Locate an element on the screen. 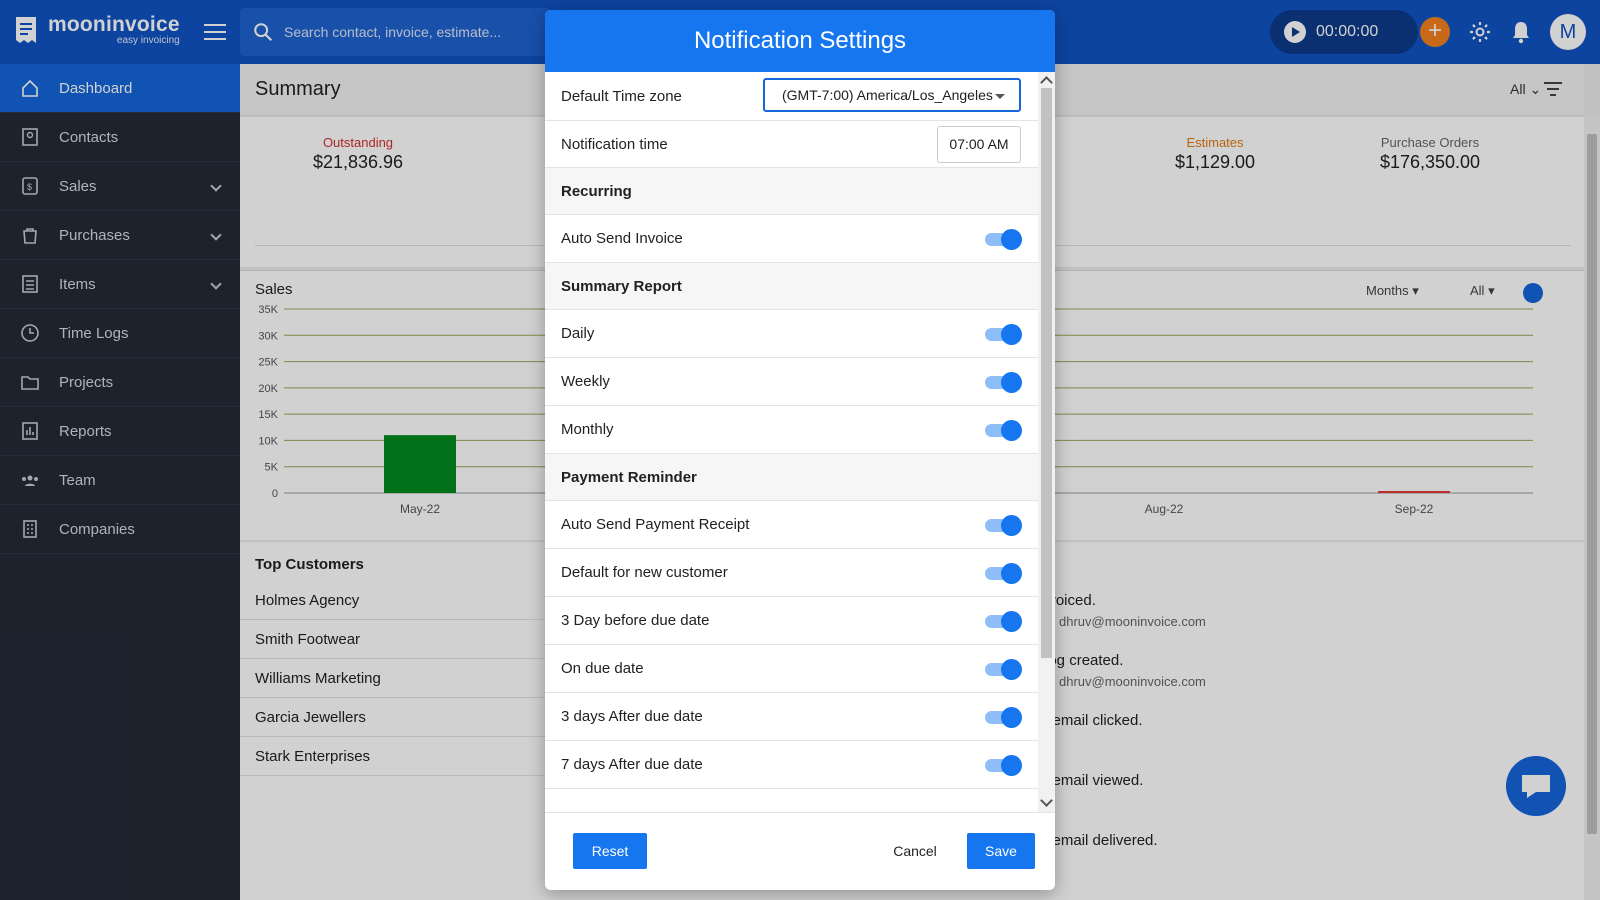  setting-row: 3 Day before due date is located at coordinates (791, 621).